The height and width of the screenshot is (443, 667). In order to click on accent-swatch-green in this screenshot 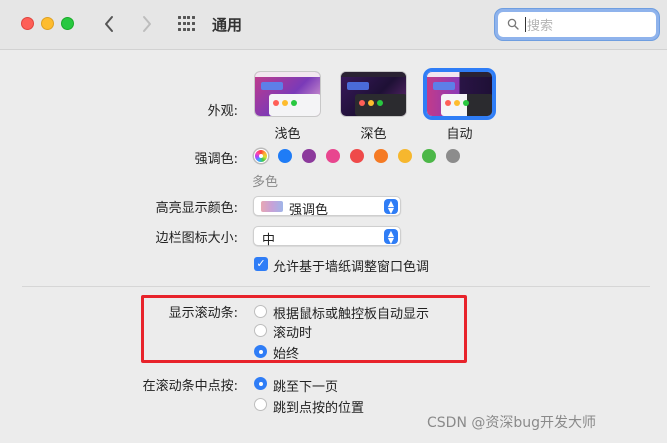, I will do `click(429, 156)`.